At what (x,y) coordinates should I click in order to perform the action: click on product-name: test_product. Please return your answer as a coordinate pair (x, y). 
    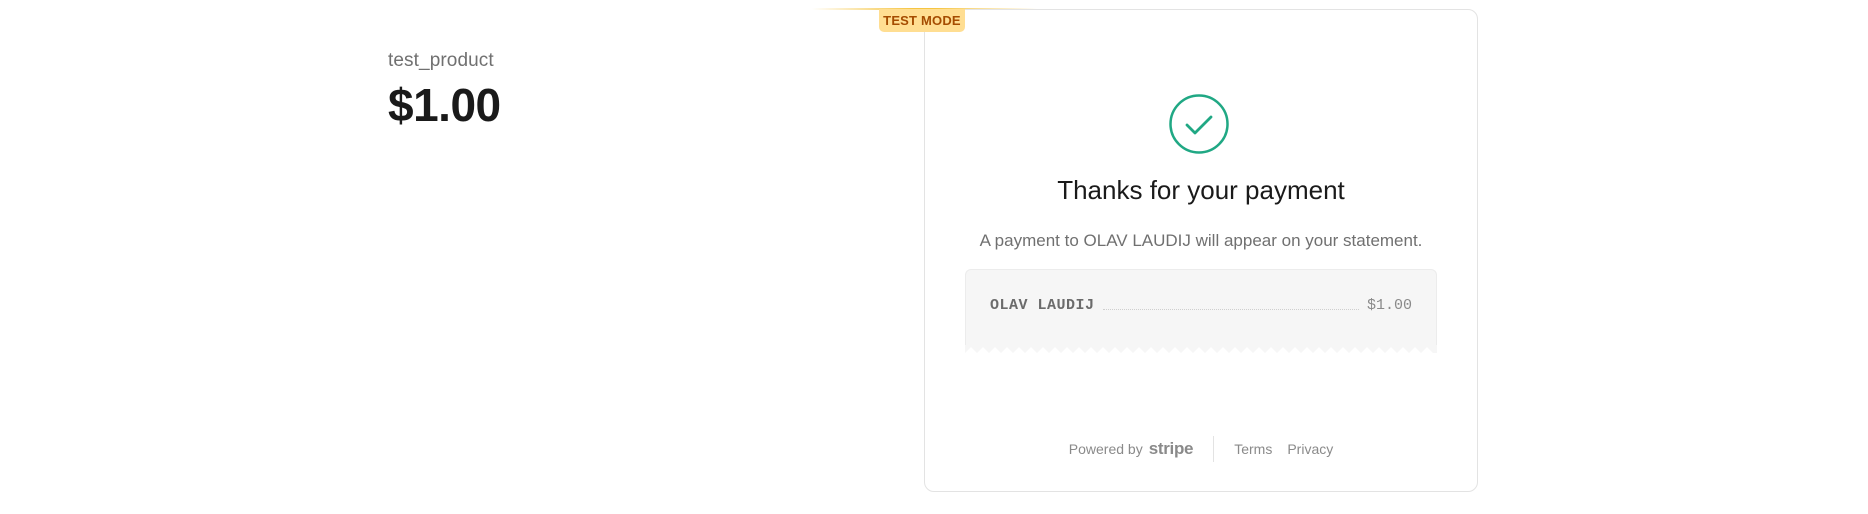
    Looking at the image, I should click on (441, 60).